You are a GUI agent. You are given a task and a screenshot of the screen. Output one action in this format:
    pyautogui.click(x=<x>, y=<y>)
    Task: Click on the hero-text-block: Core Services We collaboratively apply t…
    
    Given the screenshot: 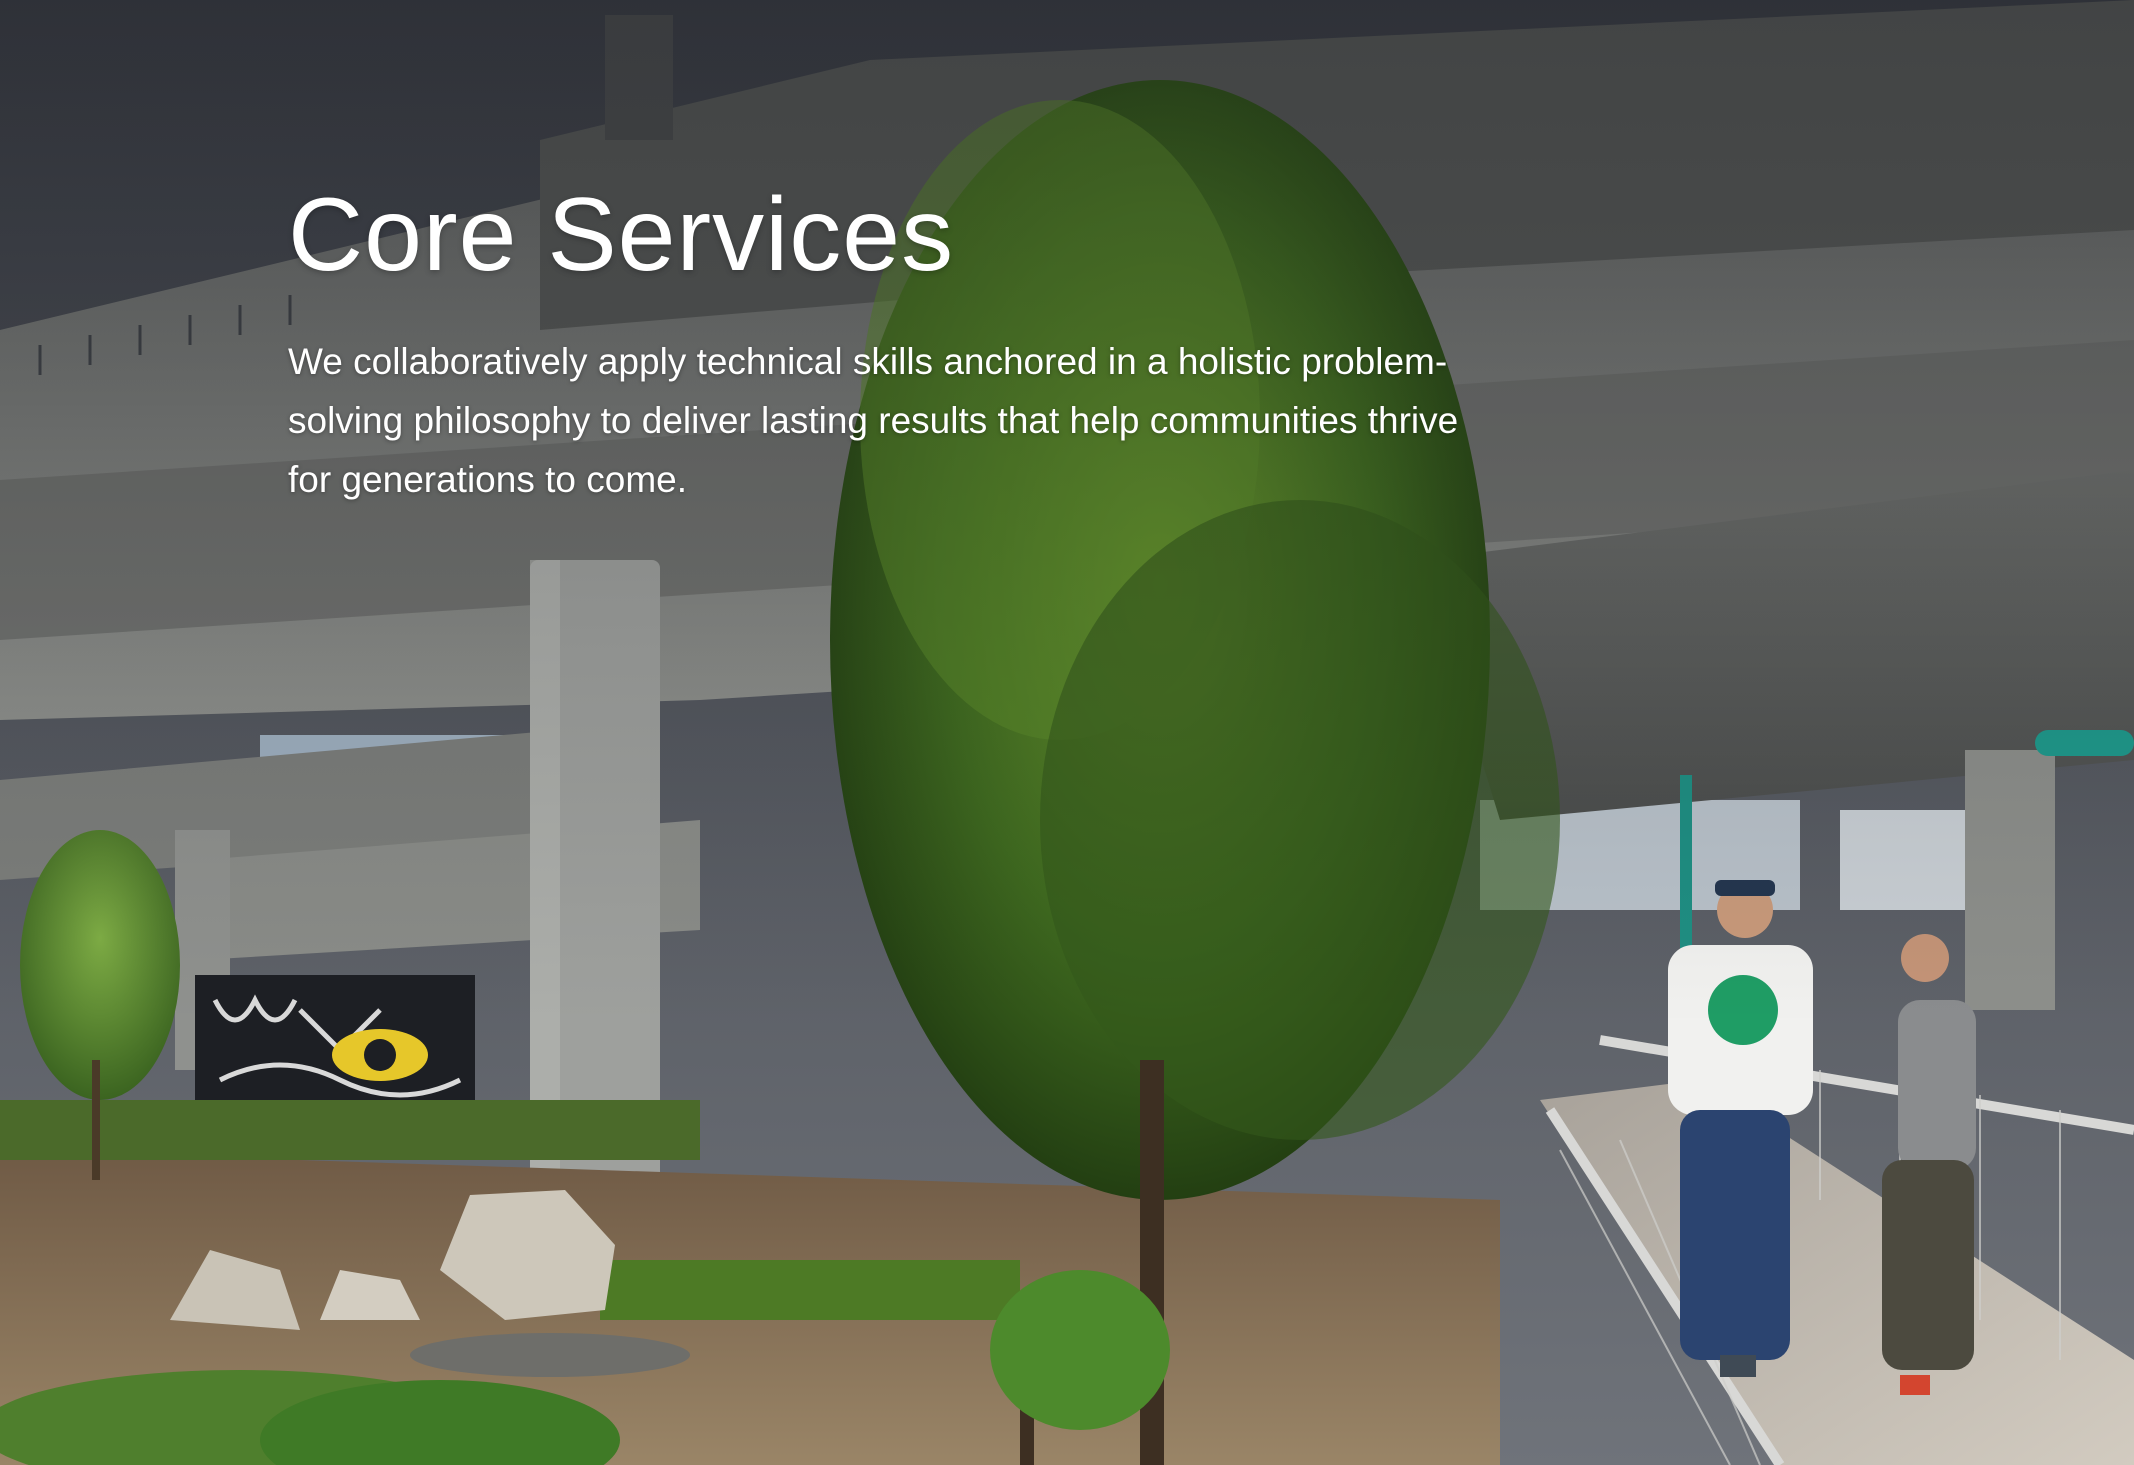 What is the action you would take?
    pyautogui.click(x=888, y=343)
    